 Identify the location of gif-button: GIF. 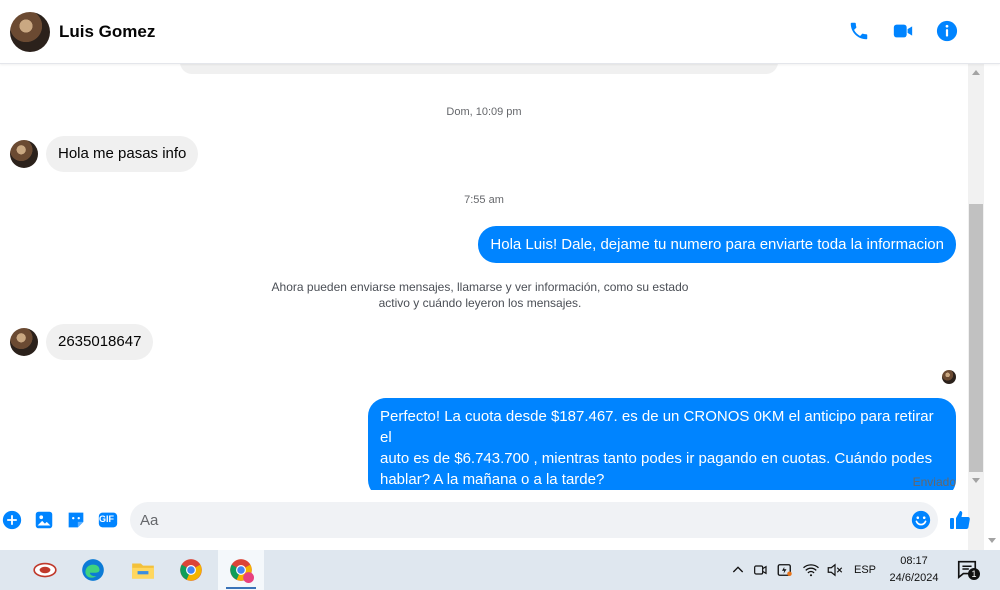
(108, 520).